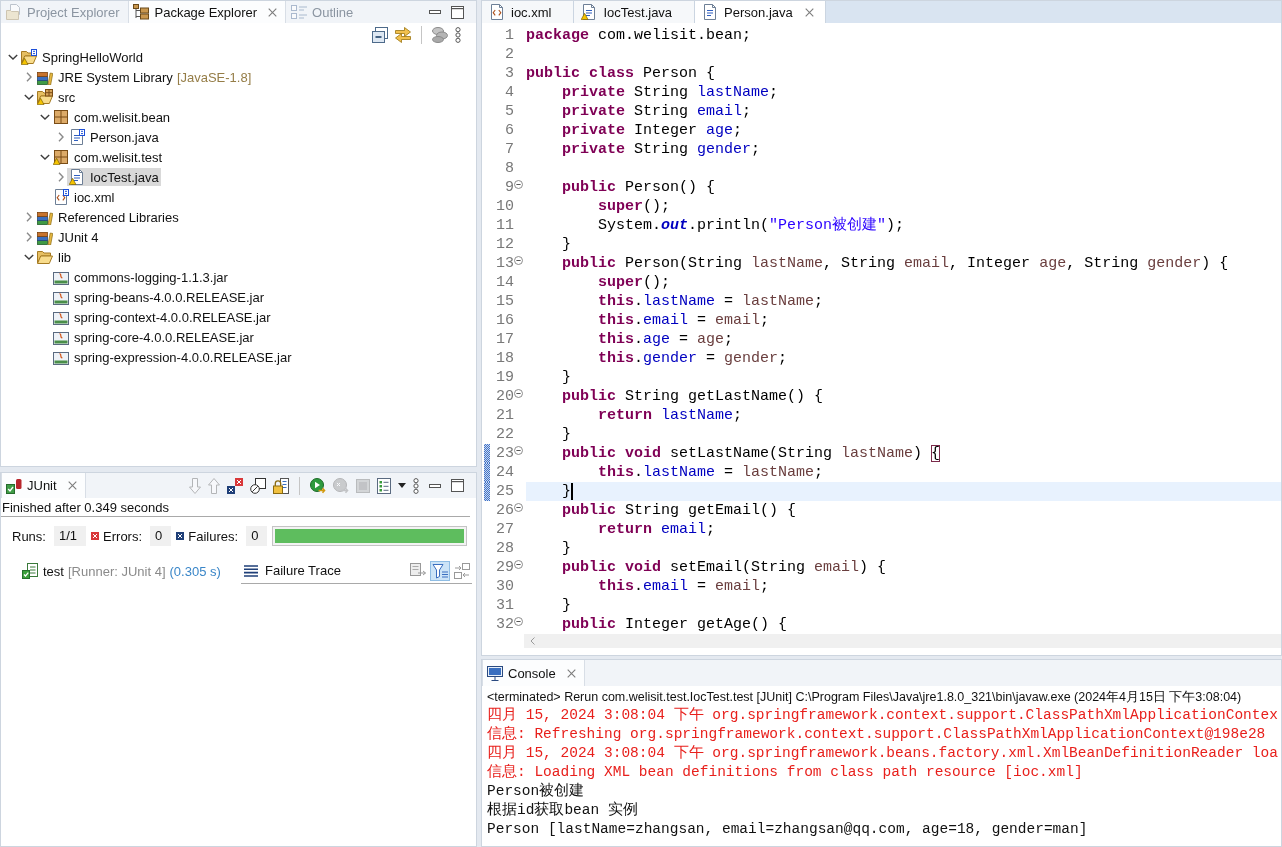 This screenshot has height=847, width=1282. I want to click on line-number: 1, so click(509, 35).